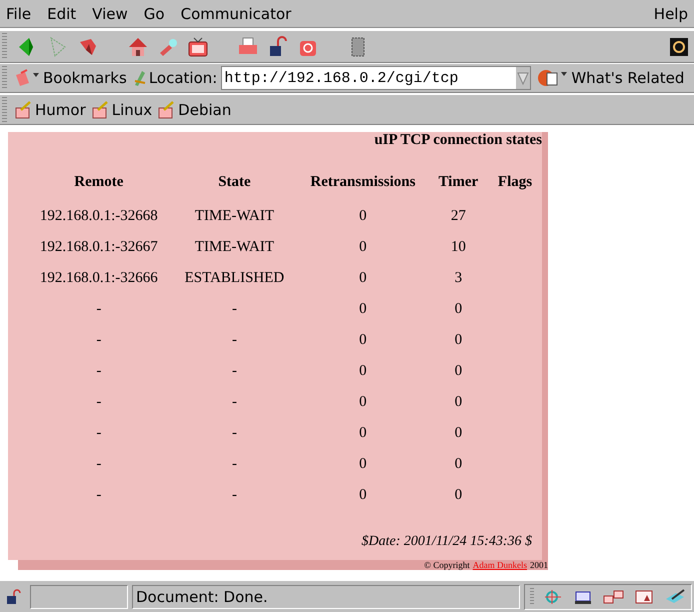 The height and width of the screenshot is (612, 694). What do you see at coordinates (611, 78) in the screenshot?
I see `whats-related-button: What's Related` at bounding box center [611, 78].